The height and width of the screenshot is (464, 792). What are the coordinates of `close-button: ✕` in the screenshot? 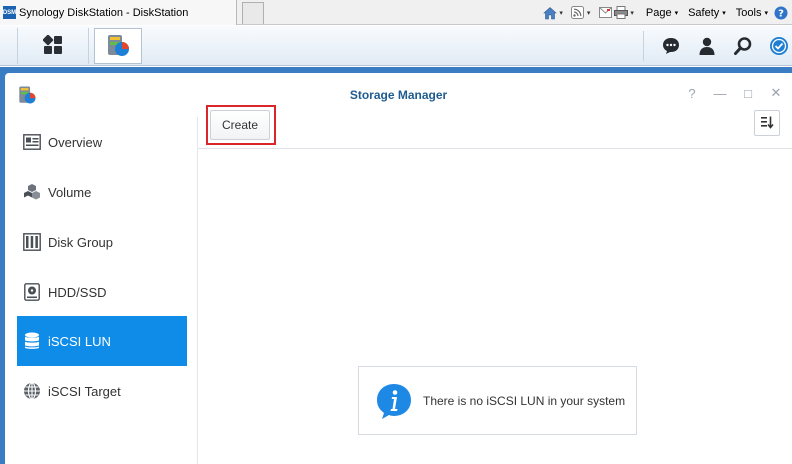 It's located at (776, 92).